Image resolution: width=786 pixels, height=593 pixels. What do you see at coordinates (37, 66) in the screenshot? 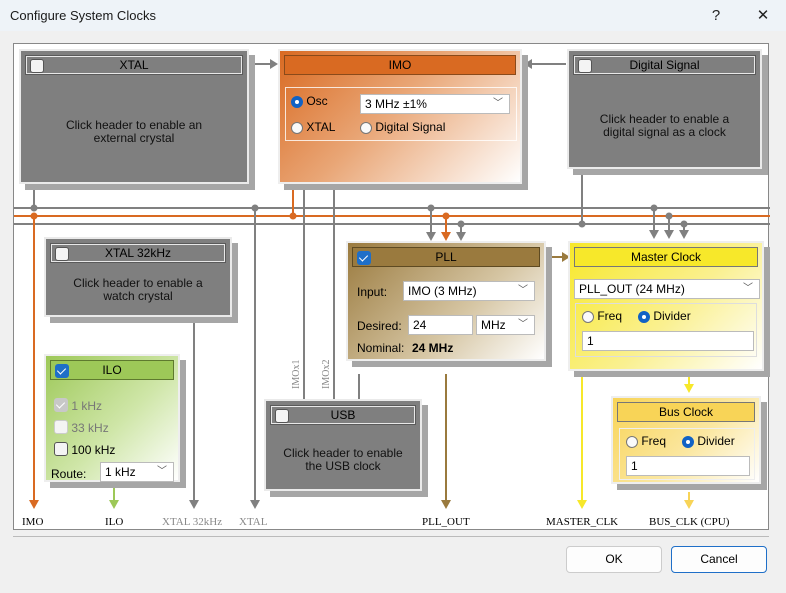
I see `xtal-enable-checkbox` at bounding box center [37, 66].